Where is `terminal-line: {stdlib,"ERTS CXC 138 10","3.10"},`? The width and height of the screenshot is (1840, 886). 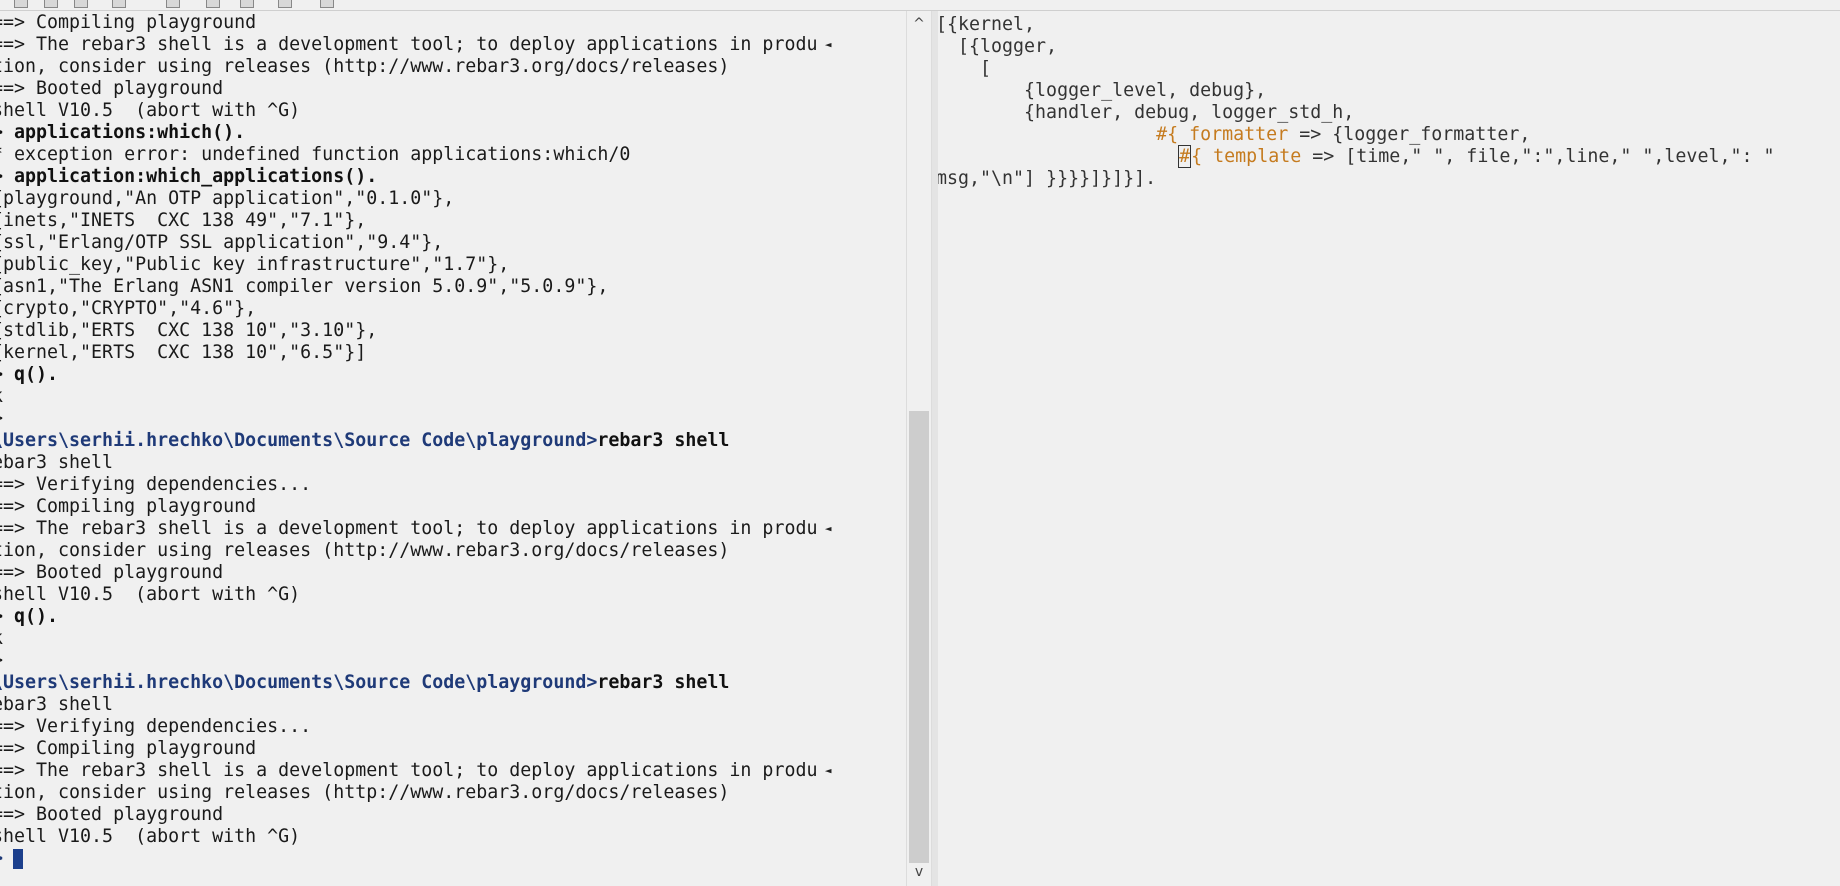 terminal-line: {stdlib,"ERTS CXC 138 10","3.10"}, is located at coordinates (189, 330).